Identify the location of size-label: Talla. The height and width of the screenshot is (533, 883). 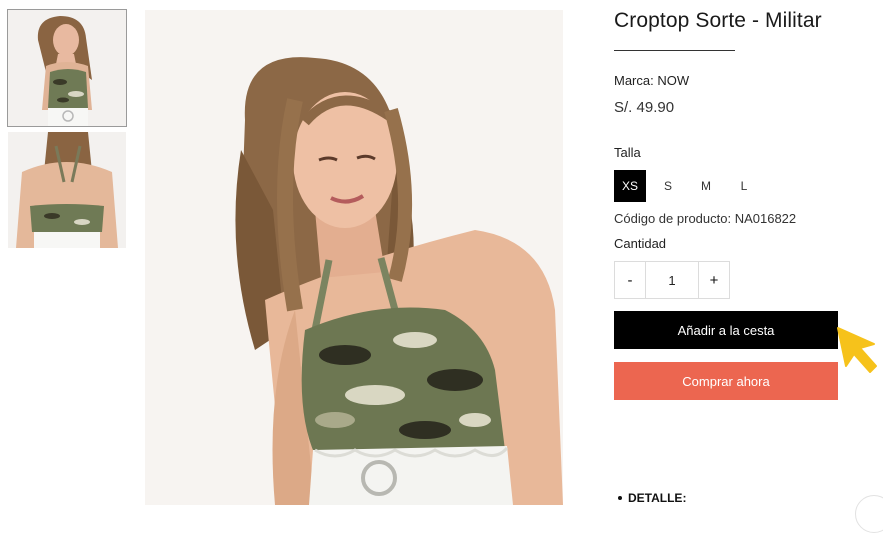
(627, 152).